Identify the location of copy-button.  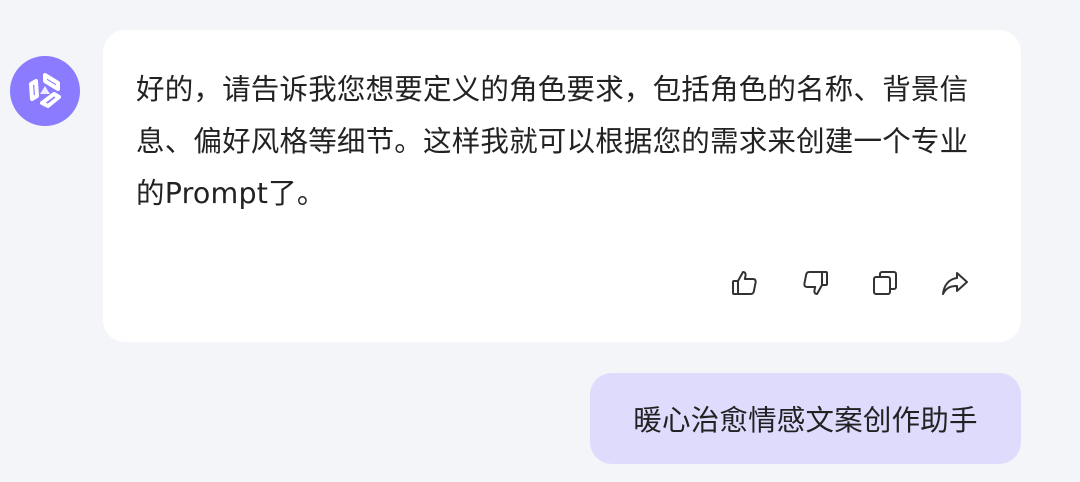
(885, 283).